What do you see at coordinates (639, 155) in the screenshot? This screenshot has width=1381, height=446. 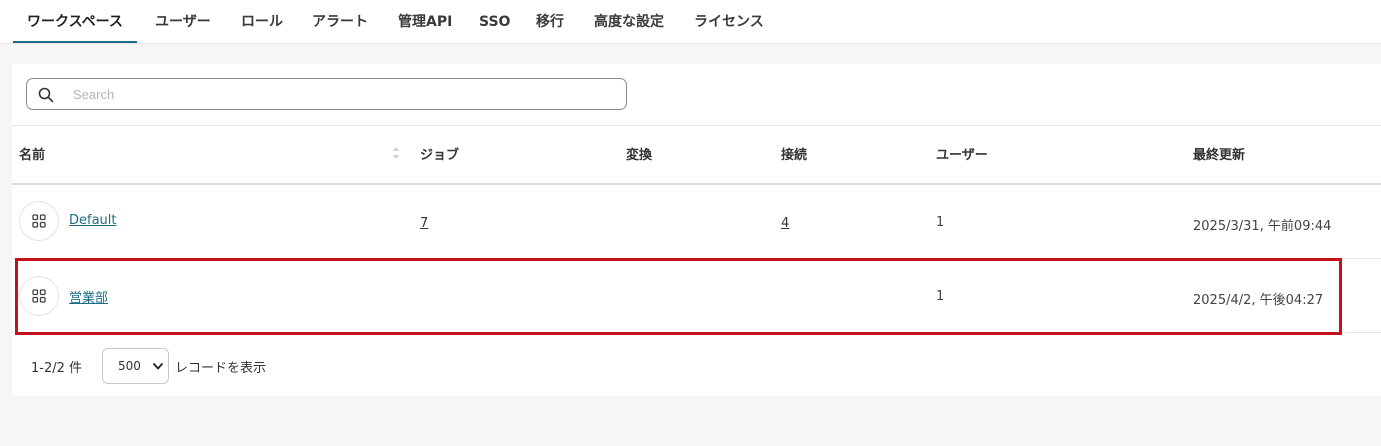 I see `column-header-transforms: 変換` at bounding box center [639, 155].